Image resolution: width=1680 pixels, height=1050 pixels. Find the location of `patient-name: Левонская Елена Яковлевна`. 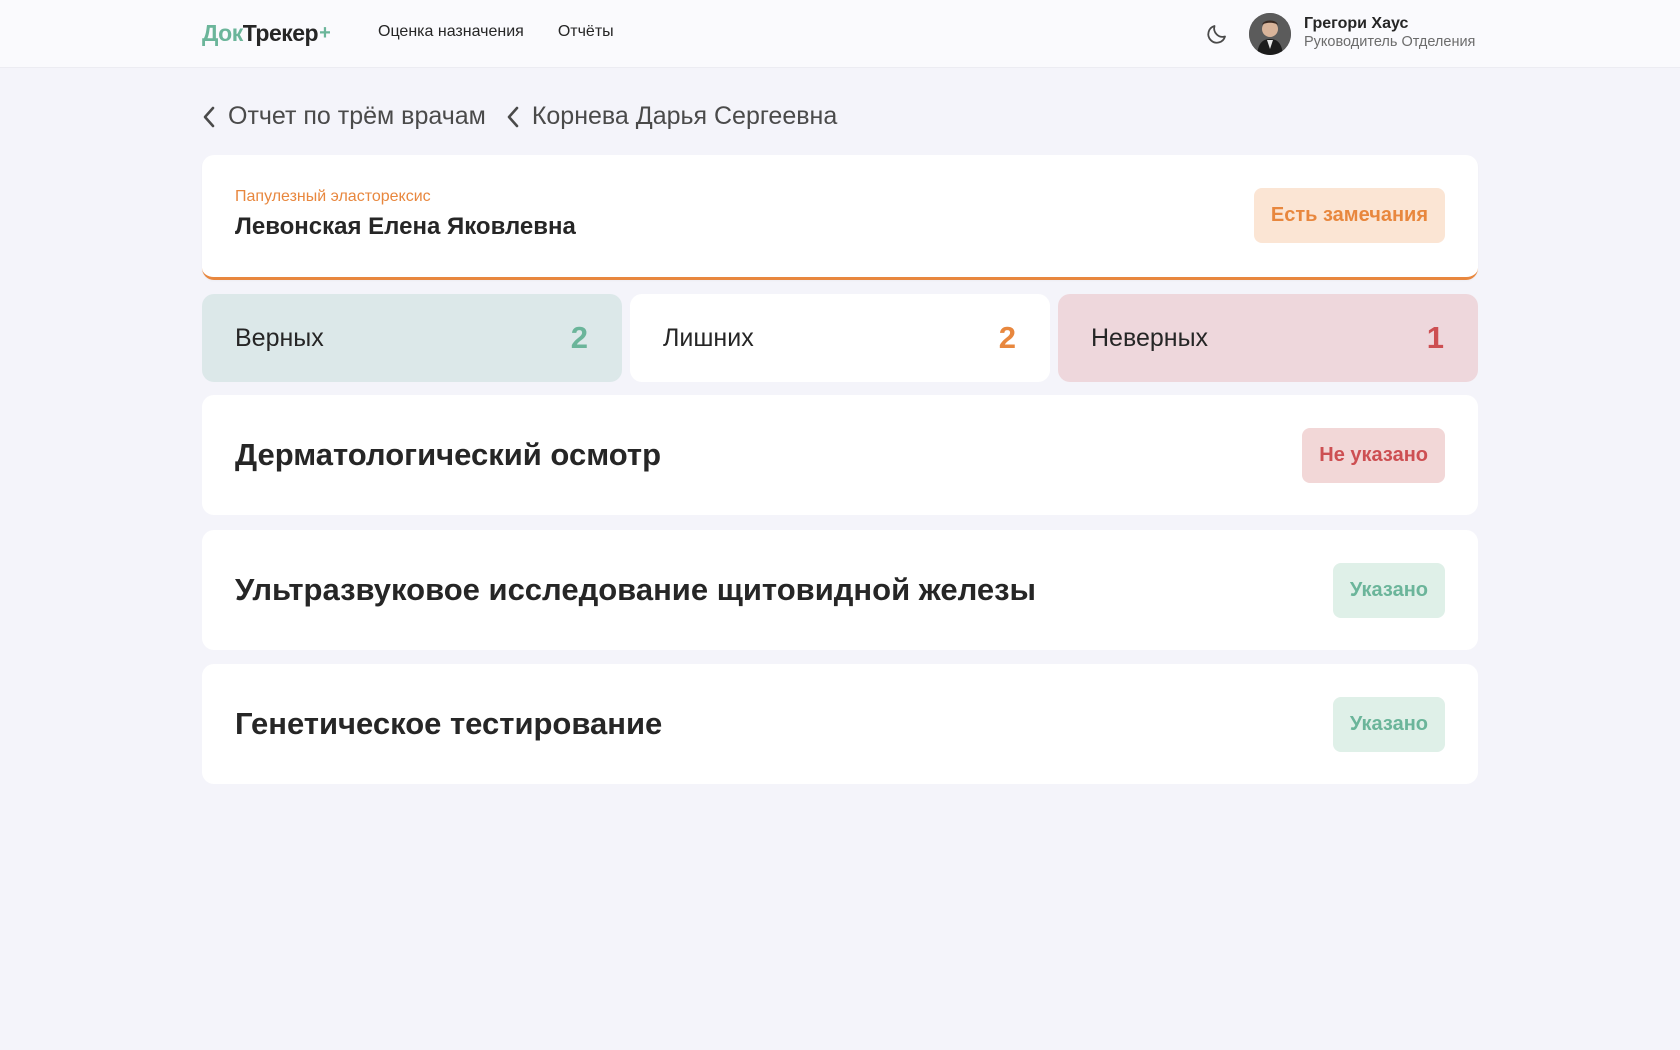

patient-name: Левонская Елена Яковлевна is located at coordinates (405, 226).